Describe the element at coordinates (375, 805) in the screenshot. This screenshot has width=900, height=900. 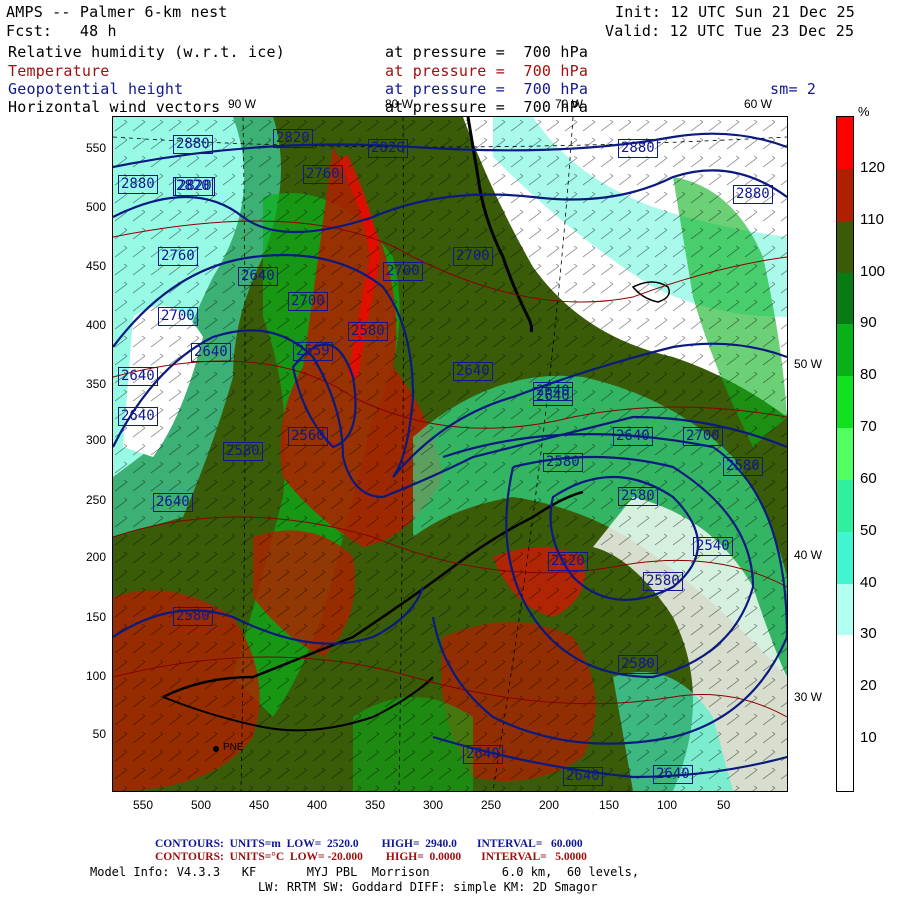
I see `x-tick-label: 350` at that location.